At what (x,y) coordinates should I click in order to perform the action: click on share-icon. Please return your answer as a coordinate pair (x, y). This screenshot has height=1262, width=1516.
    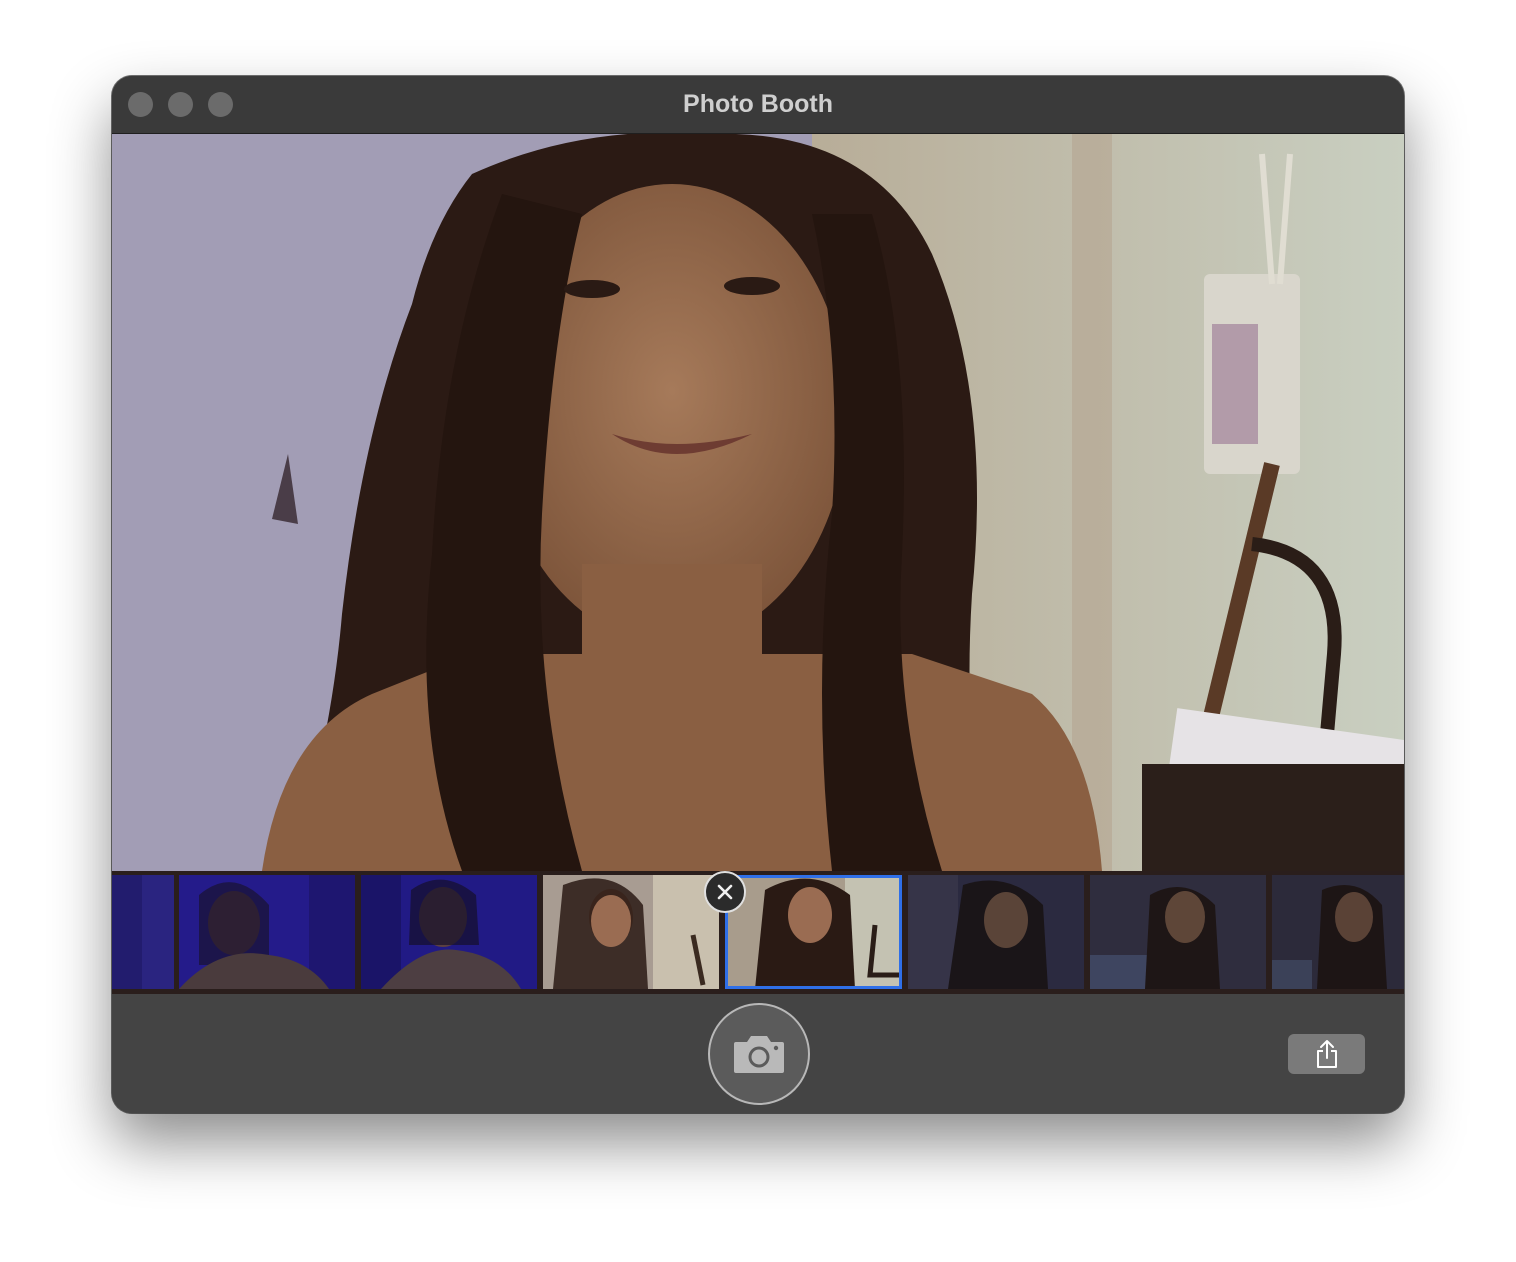
    Looking at the image, I should click on (1326, 1054).